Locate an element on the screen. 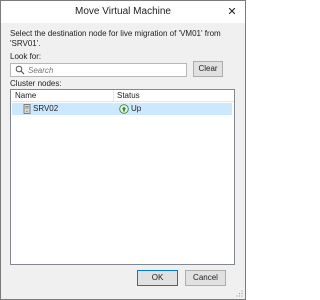 This screenshot has height=300, width=320. node-status: Up is located at coordinates (136, 108).